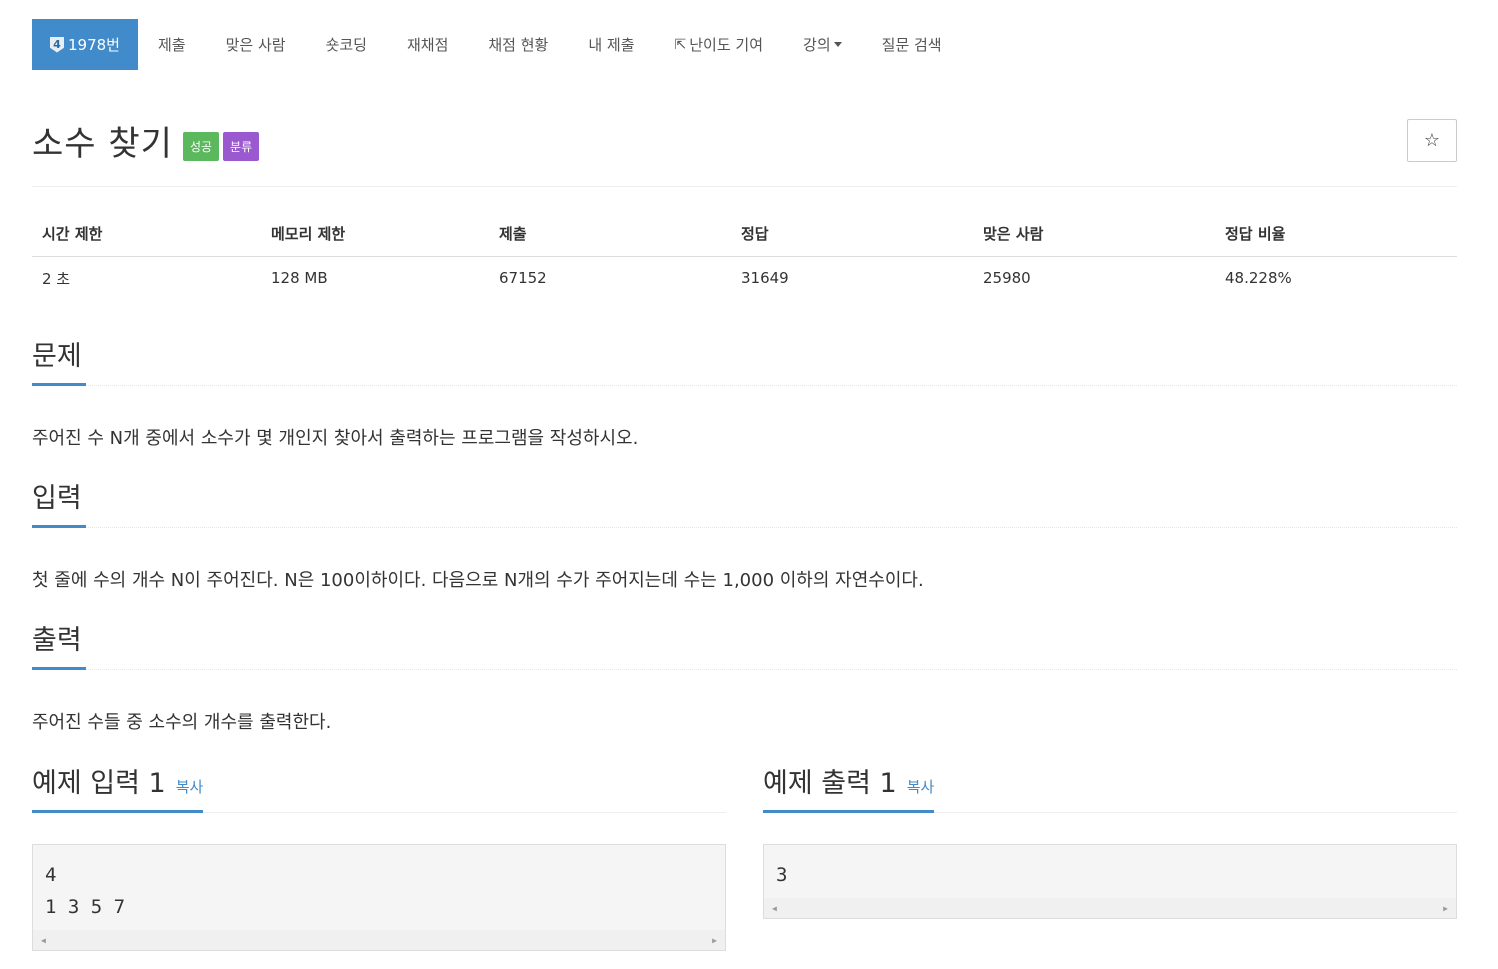  I want to click on value-time-limit: 2 초, so click(56, 278).